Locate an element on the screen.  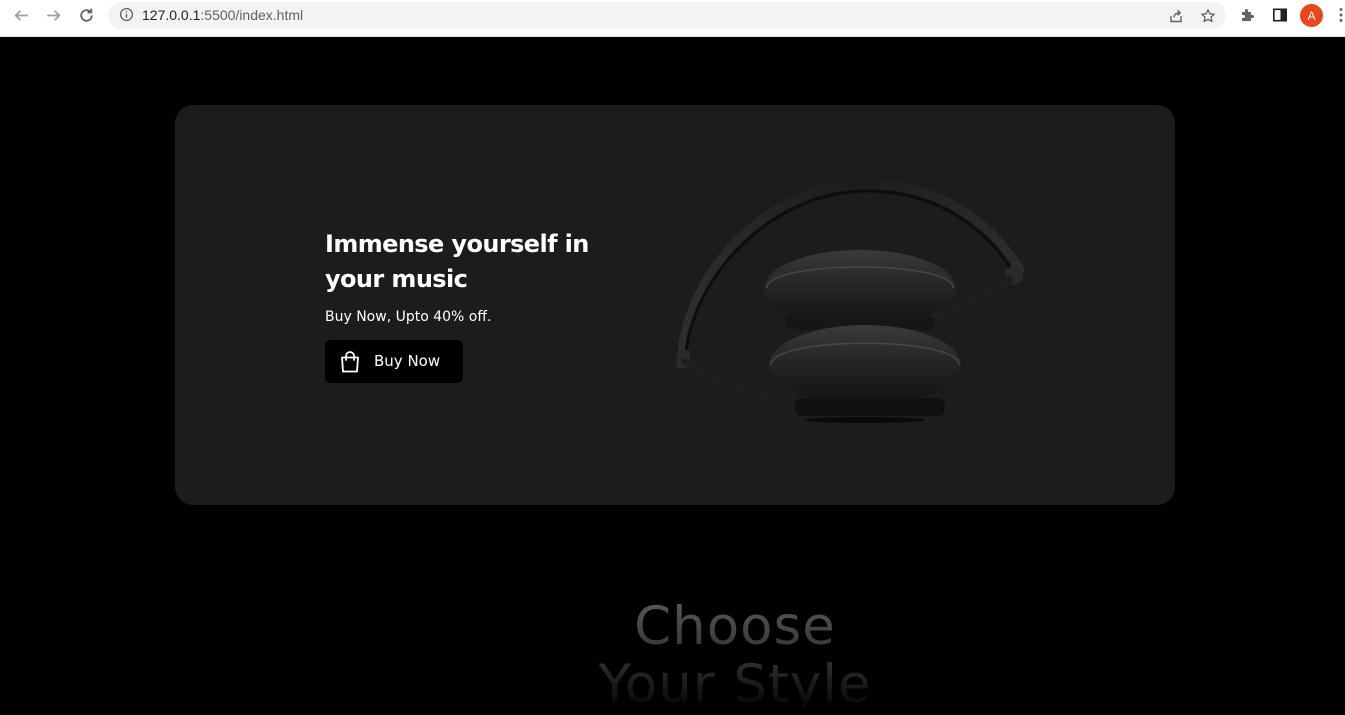
section-heading: Choose Your Style is located at coordinates (735, 656).